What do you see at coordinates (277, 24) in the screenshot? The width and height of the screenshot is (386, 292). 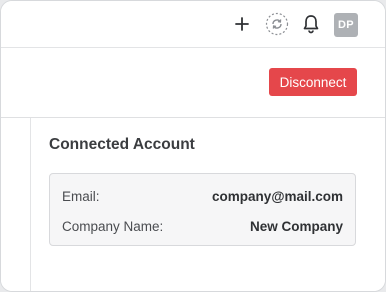 I see `sync-icon` at bounding box center [277, 24].